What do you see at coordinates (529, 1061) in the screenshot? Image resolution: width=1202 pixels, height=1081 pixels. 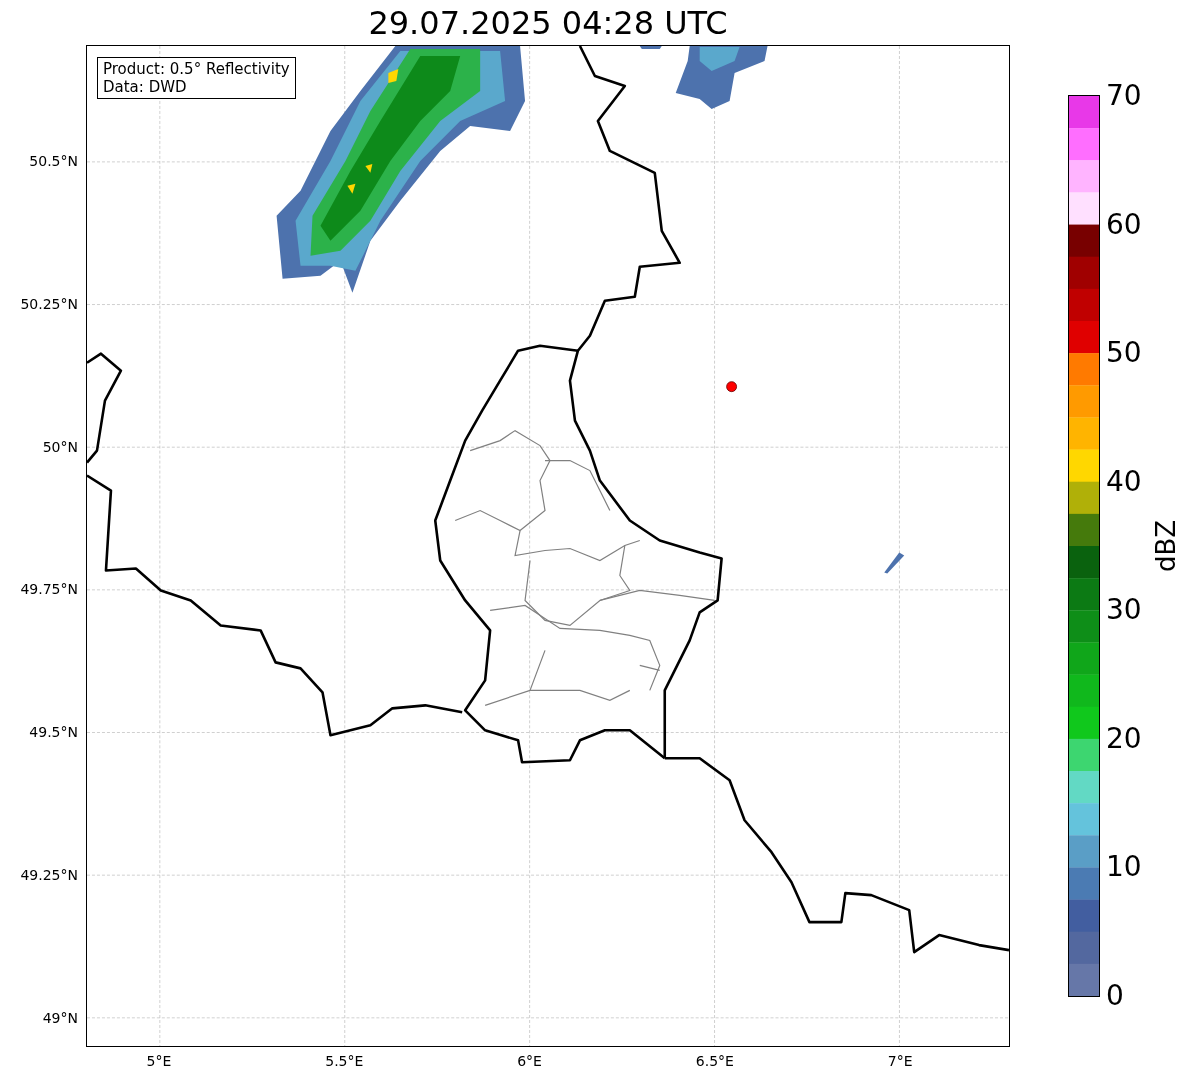 I see `axis-tick-label: 6°E` at bounding box center [529, 1061].